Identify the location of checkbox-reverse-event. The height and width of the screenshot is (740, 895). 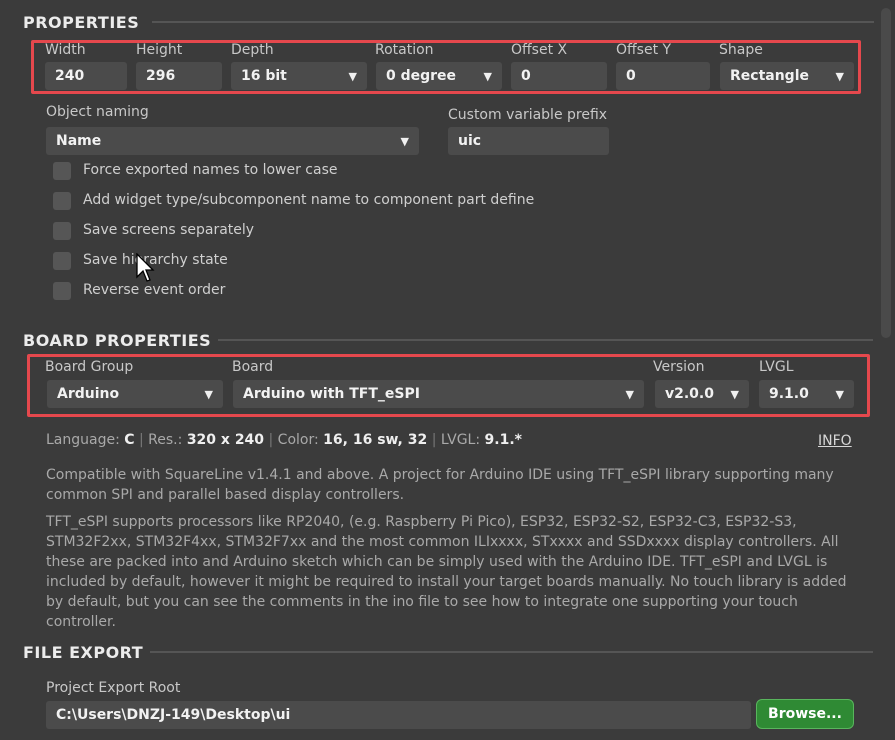
(62, 291).